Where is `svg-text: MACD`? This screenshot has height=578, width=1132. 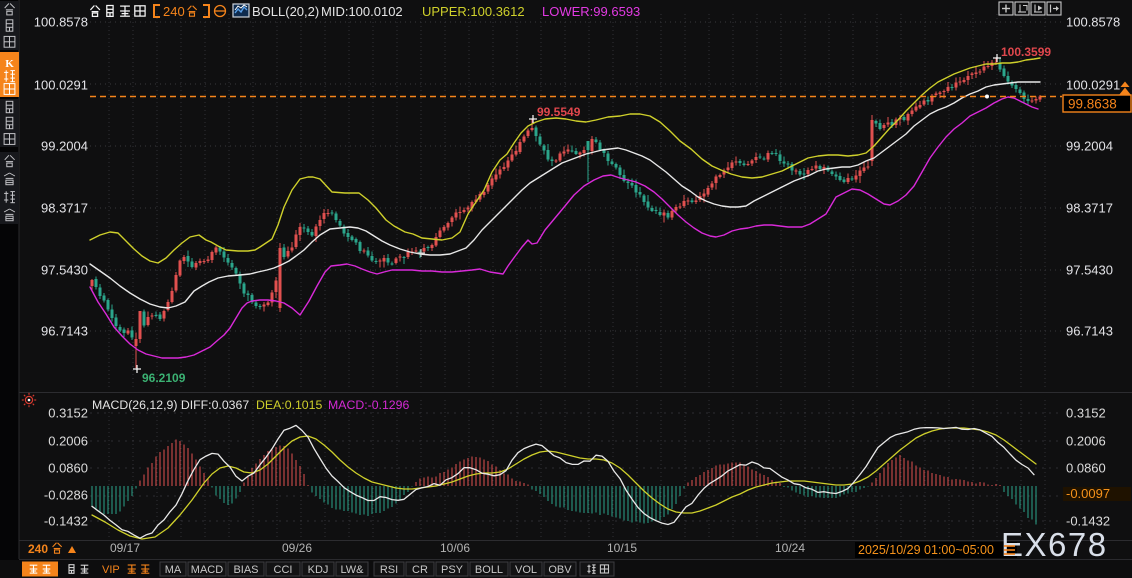
svg-text: MACD is located at coordinates (207, 570).